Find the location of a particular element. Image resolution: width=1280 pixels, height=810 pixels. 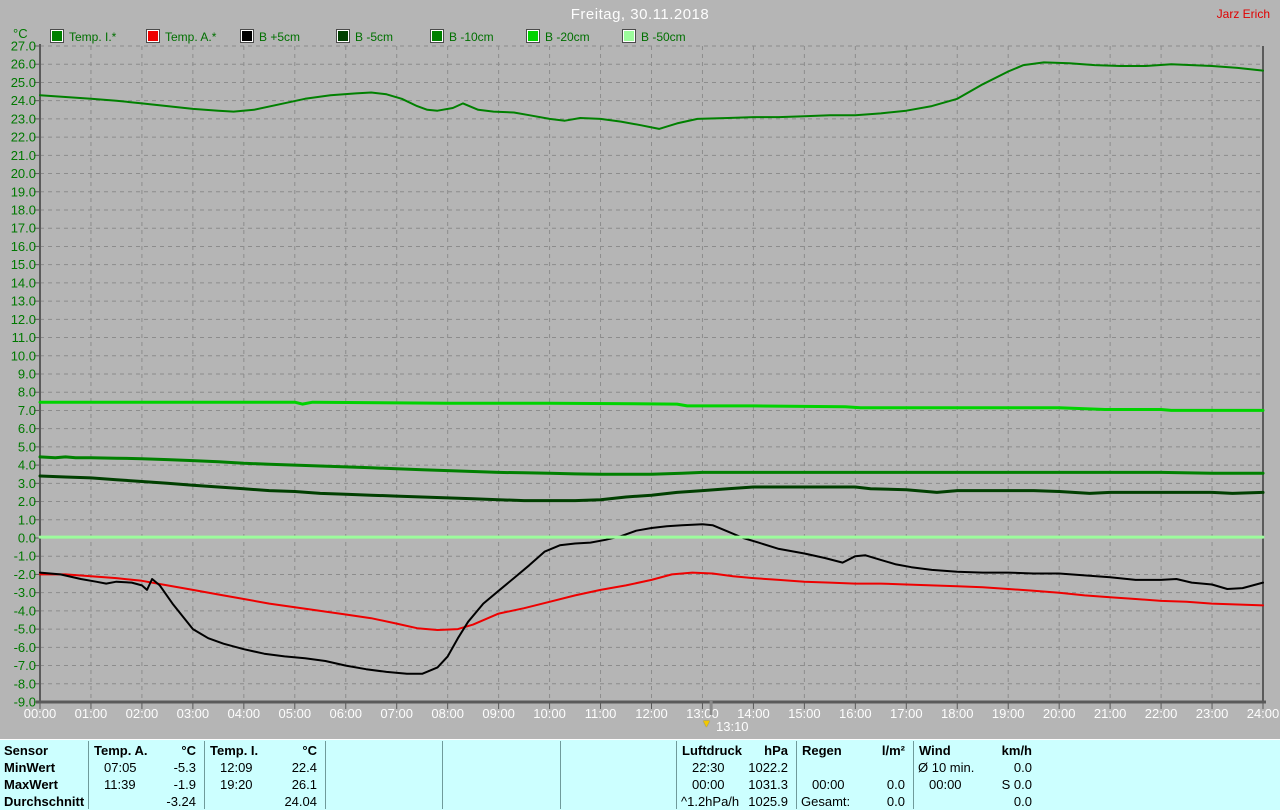

x-tick-label: 23:00 is located at coordinates (1212, 713).